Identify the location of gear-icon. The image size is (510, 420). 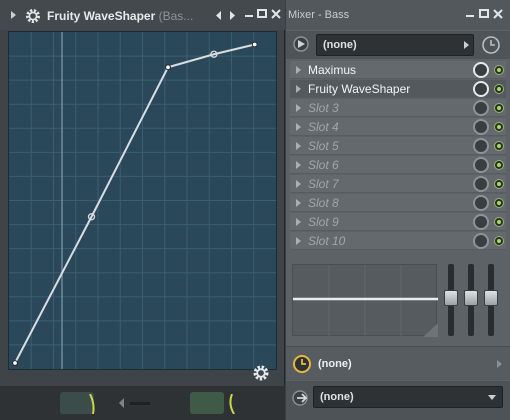
(33, 16).